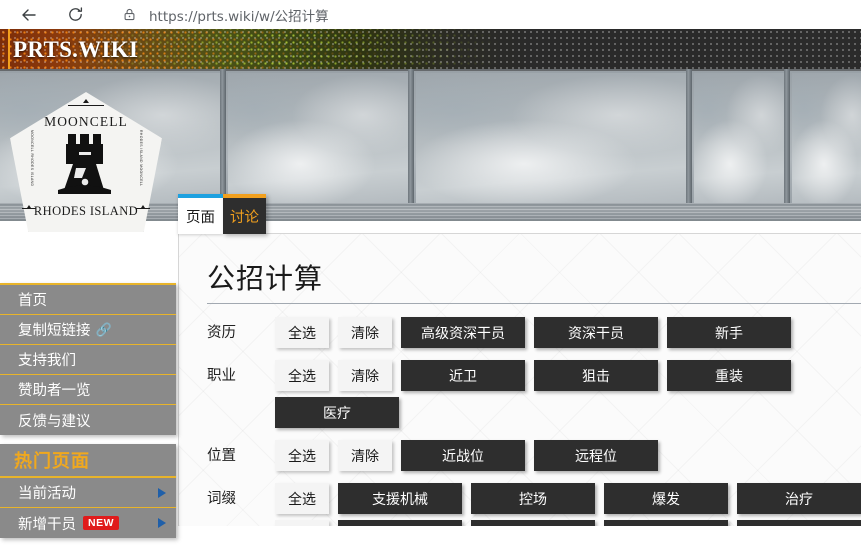  I want to click on sidebar-item-label: 赞助者一览, so click(54, 391).